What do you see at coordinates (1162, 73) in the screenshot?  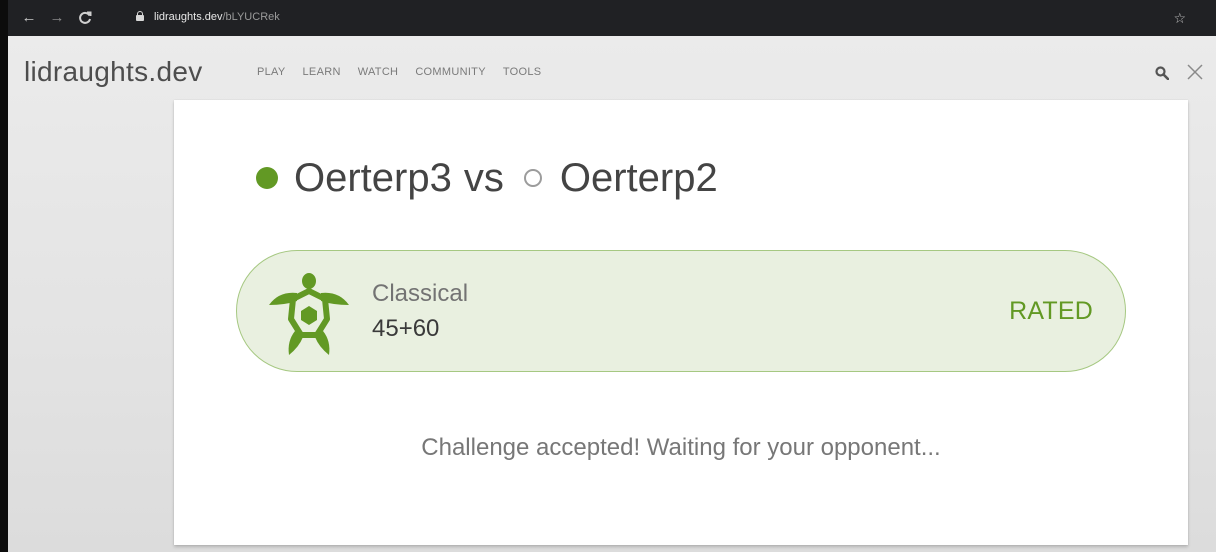 I see `search-icon` at bounding box center [1162, 73].